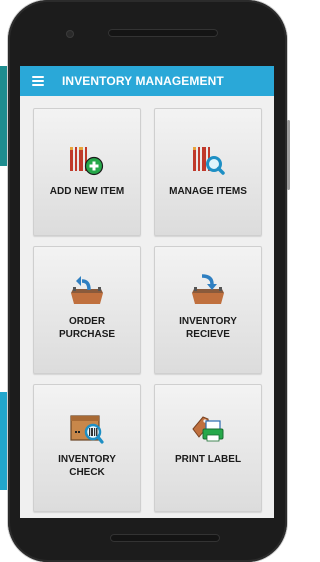 Image resolution: width=320 pixels, height=562 pixels. Describe the element at coordinates (87, 310) in the screenshot. I see `order-purchase-button: ORDER PURCHASE` at that location.